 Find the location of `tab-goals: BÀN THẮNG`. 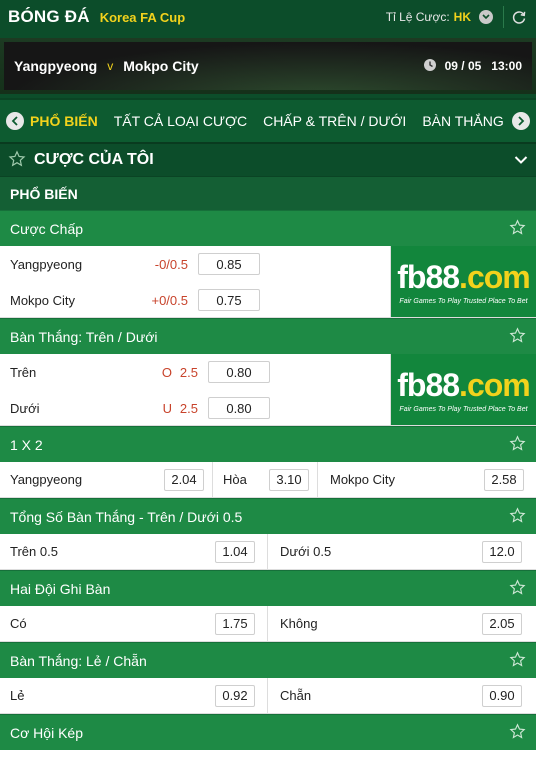

tab-goals: BÀN THẮNG is located at coordinates (462, 121).